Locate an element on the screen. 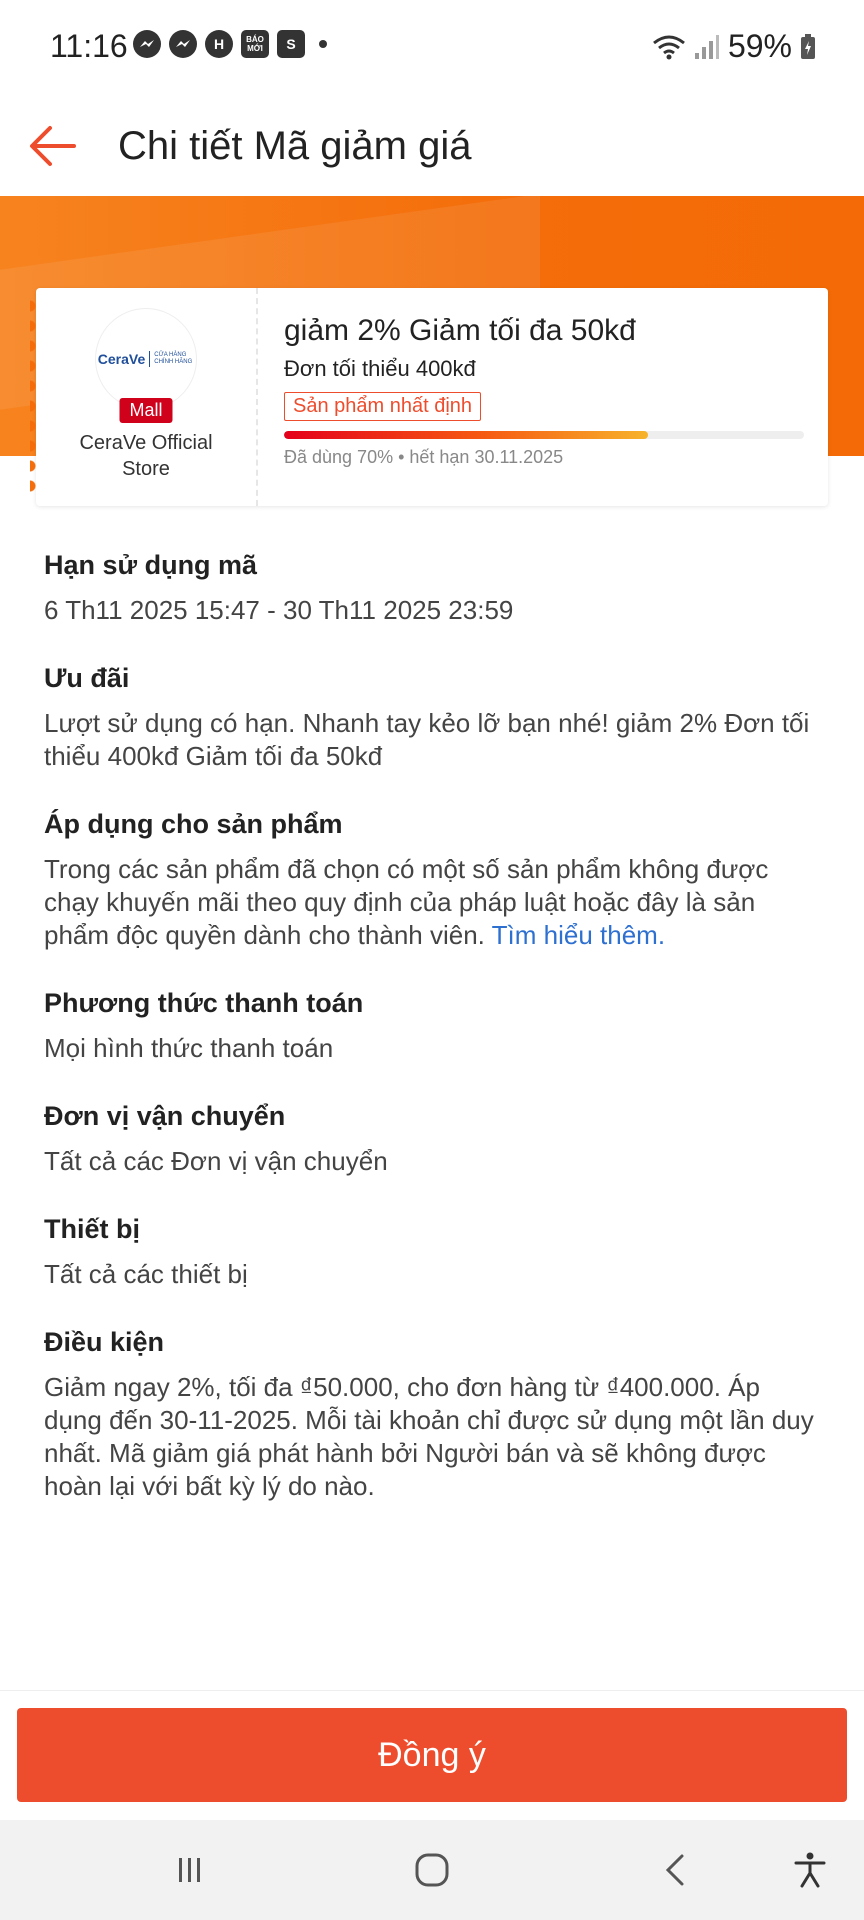 The width and height of the screenshot is (864, 1920). notification-icons: H BÁO MỚI S is located at coordinates (230, 44).